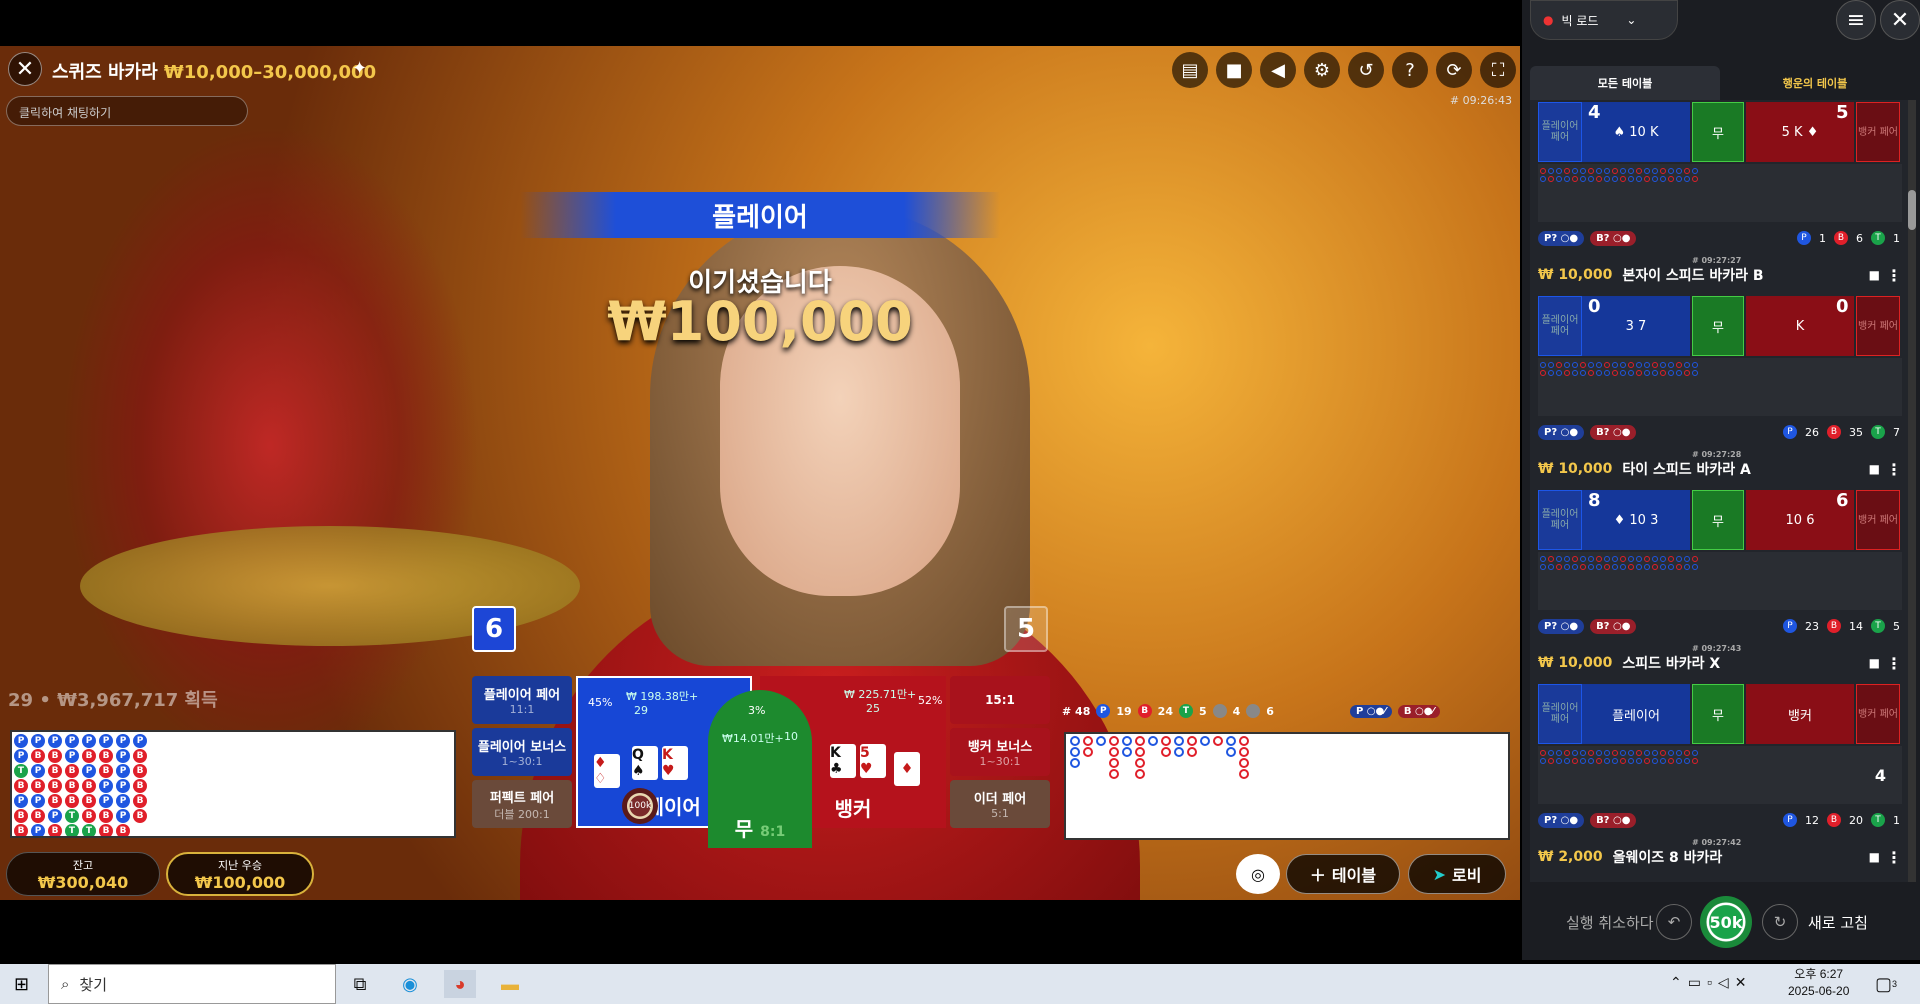 The image size is (1920, 1004). What do you see at coordinates (1258, 874) in the screenshot?
I see `chip-stack-button: ◎` at bounding box center [1258, 874].